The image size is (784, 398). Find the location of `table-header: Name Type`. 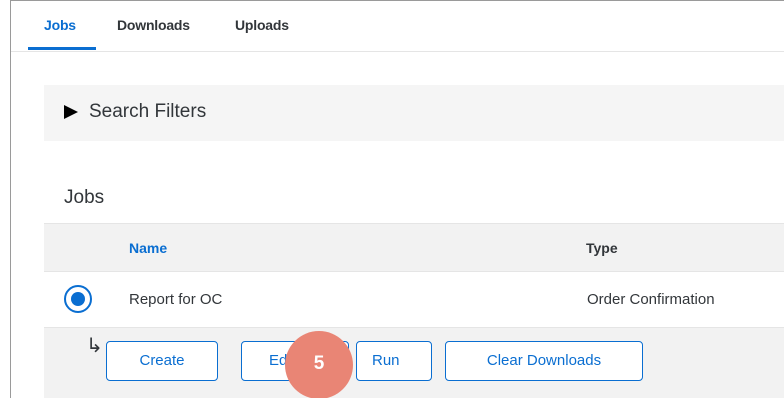

table-header: Name Type is located at coordinates (414, 247).